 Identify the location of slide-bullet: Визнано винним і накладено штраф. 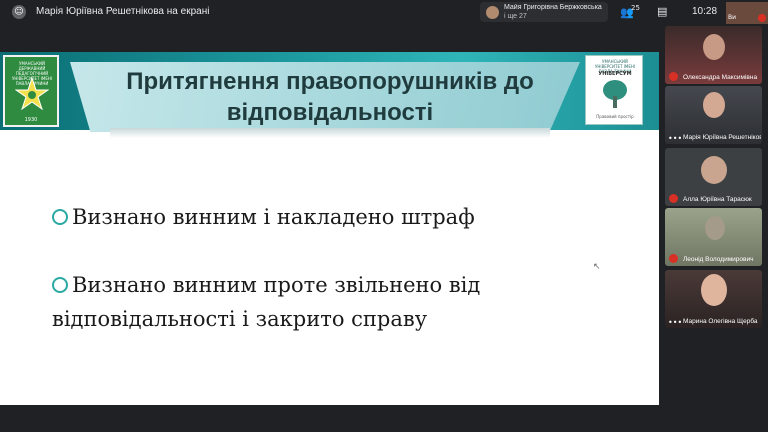
(332, 217).